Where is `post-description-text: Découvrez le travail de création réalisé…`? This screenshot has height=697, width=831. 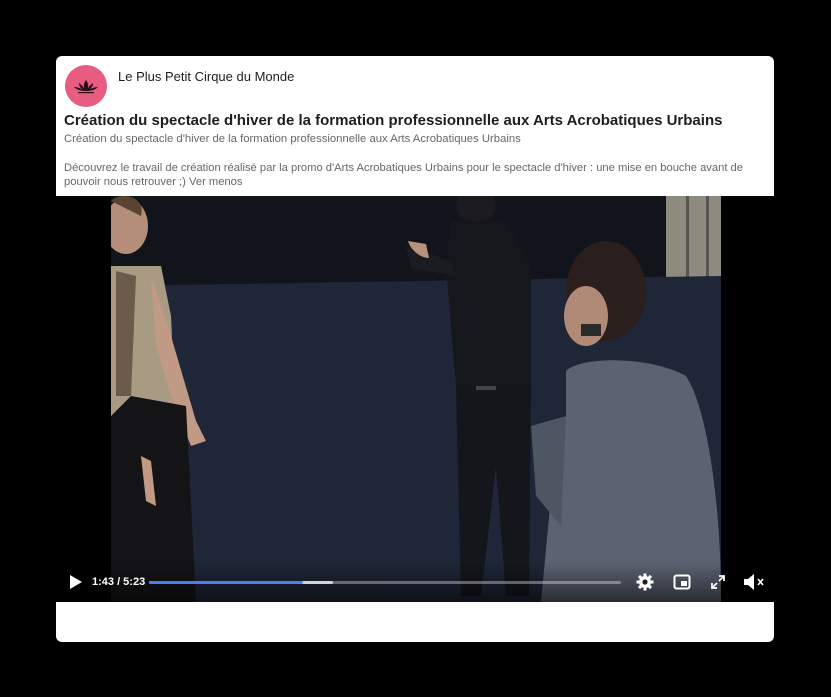 post-description-text: Découvrez le travail de création réalisé… is located at coordinates (403, 175).